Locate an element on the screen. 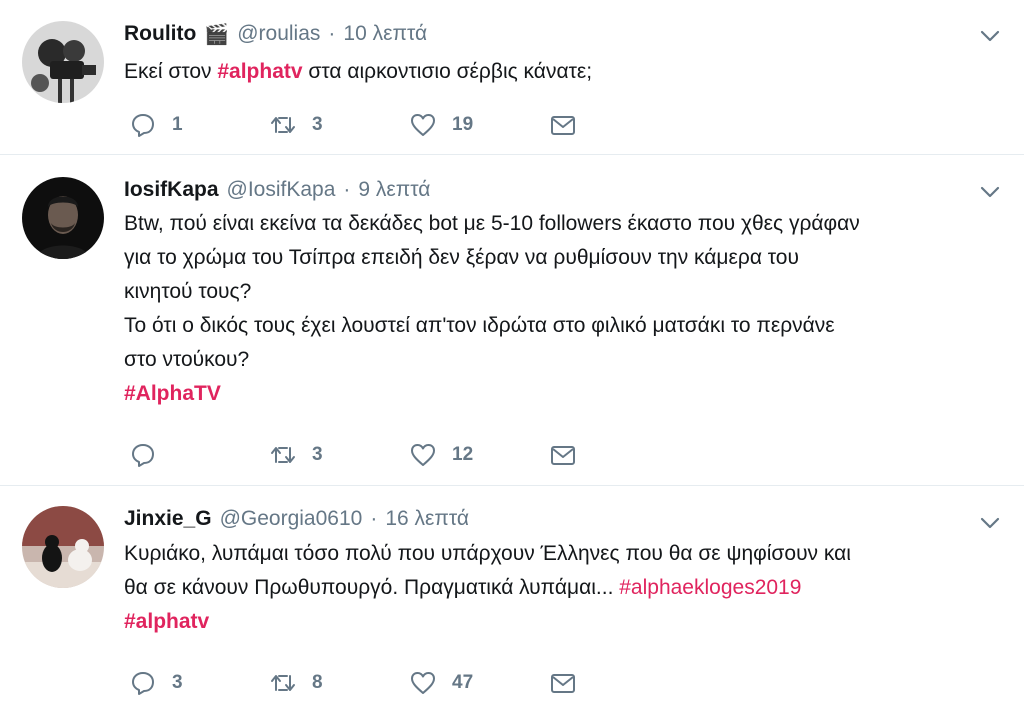 This screenshot has height=713, width=1024. like-count: 47 is located at coordinates (463, 682).